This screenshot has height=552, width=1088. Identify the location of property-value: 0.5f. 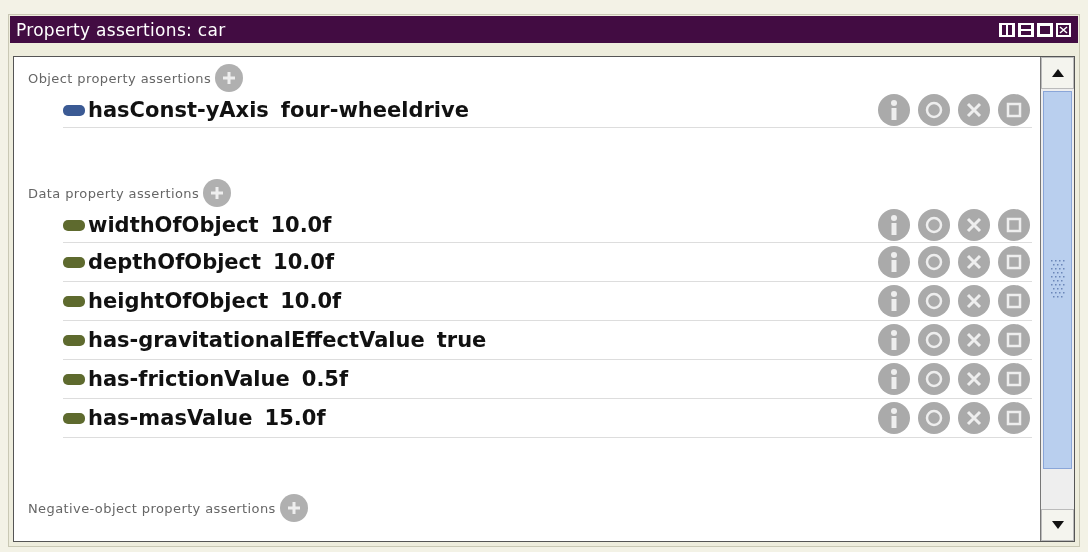
(325, 379).